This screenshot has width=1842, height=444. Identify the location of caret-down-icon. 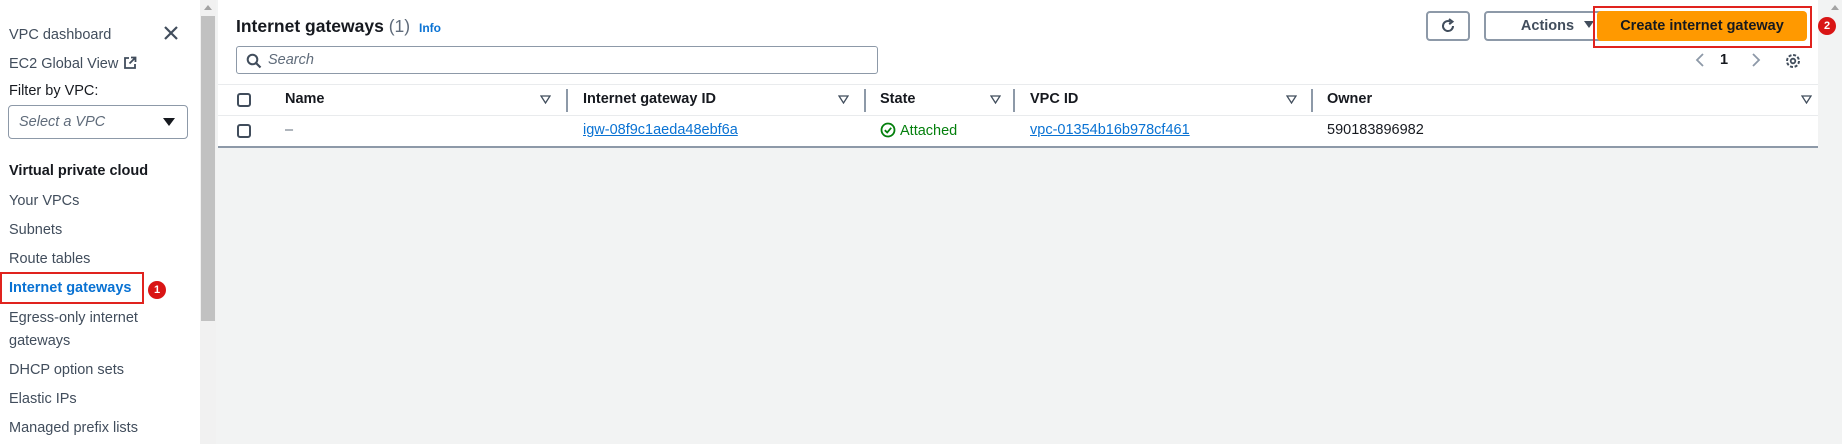
(169, 122).